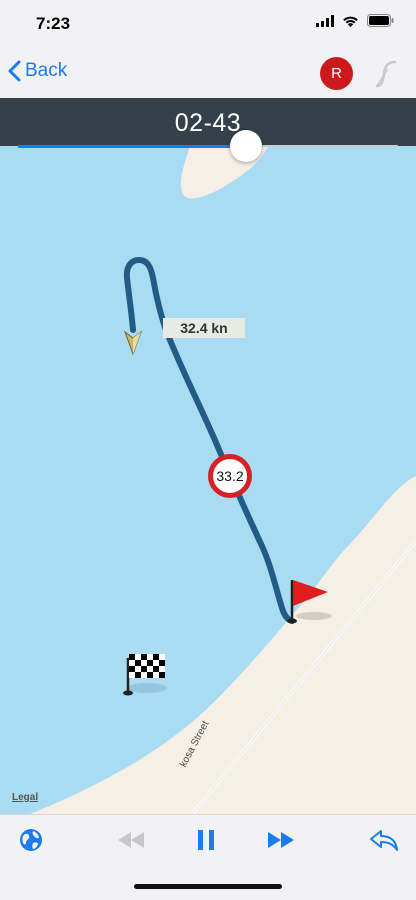 The height and width of the screenshot is (900, 416). What do you see at coordinates (132, 146) in the screenshot?
I see `slider-progress` at bounding box center [132, 146].